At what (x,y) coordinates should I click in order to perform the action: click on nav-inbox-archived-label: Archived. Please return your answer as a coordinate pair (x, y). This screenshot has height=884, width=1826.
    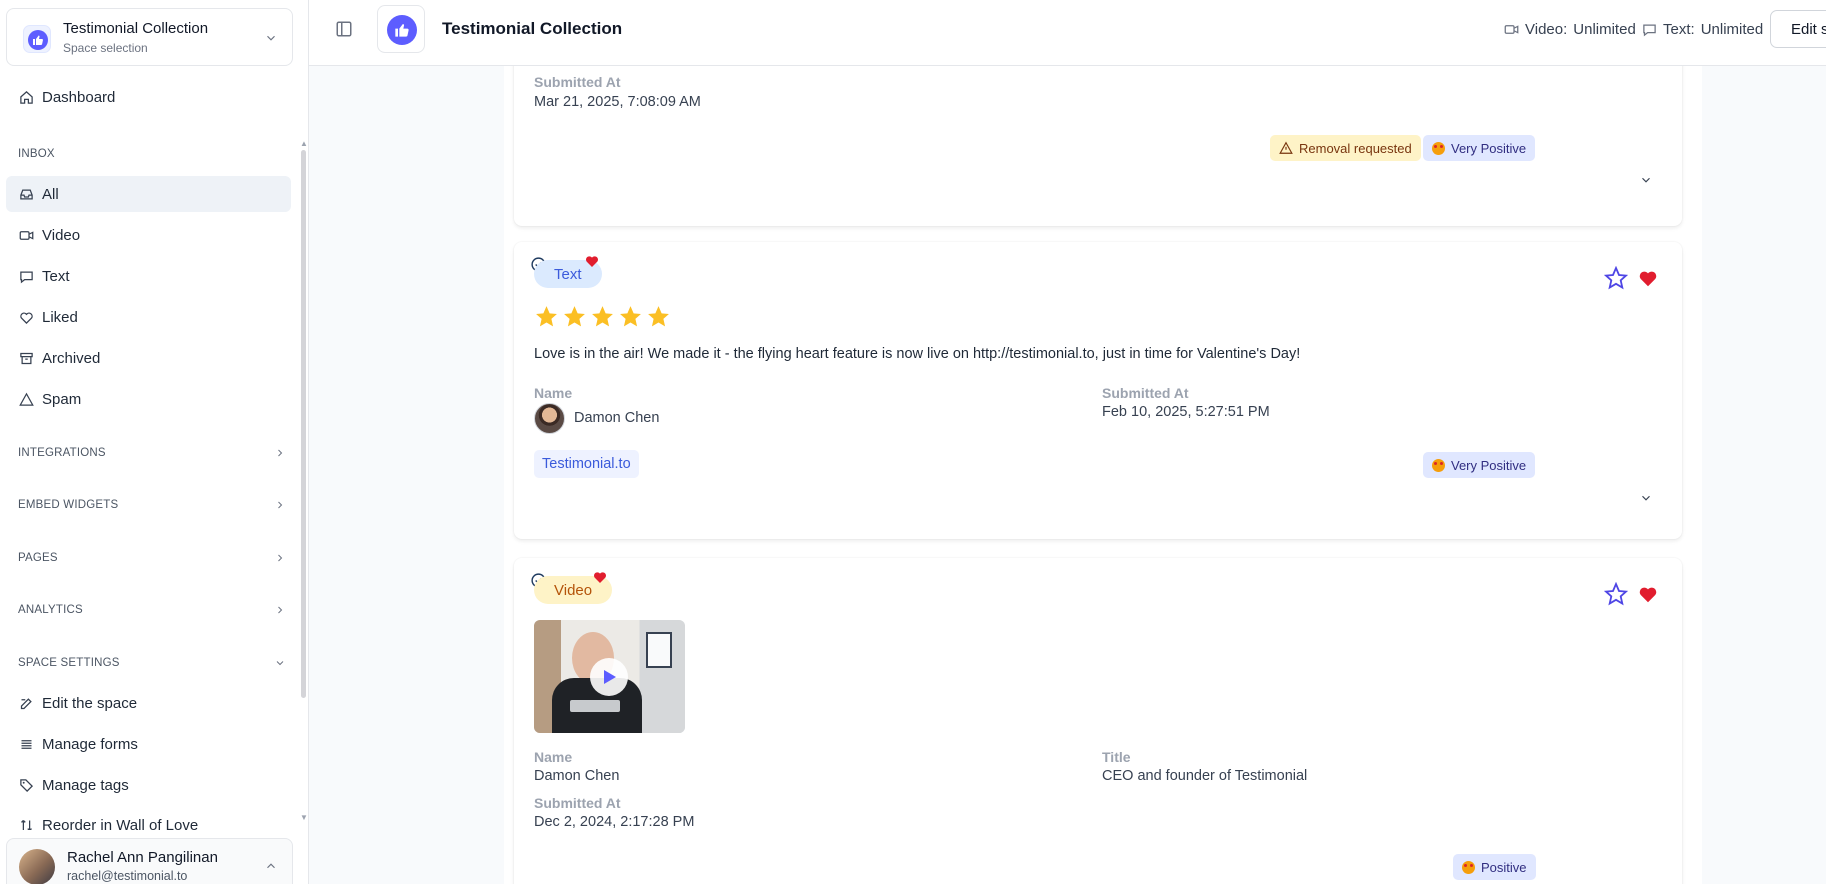
    Looking at the image, I should click on (71, 358).